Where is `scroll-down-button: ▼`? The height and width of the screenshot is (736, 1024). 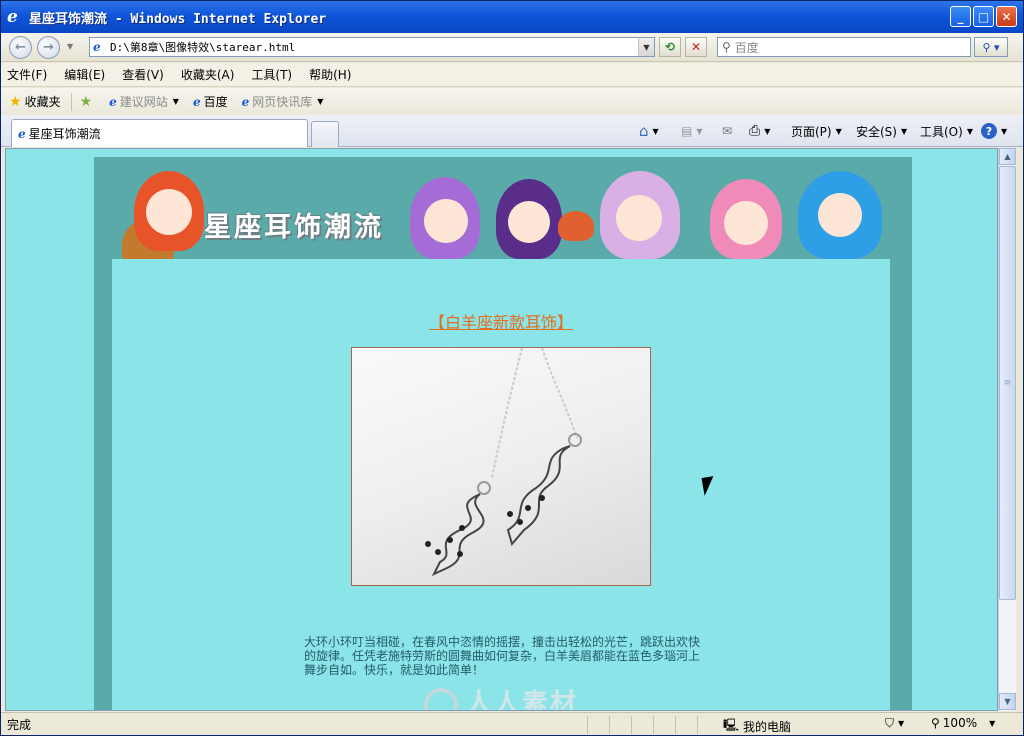
scroll-down-button: ▼ is located at coordinates (1007, 701).